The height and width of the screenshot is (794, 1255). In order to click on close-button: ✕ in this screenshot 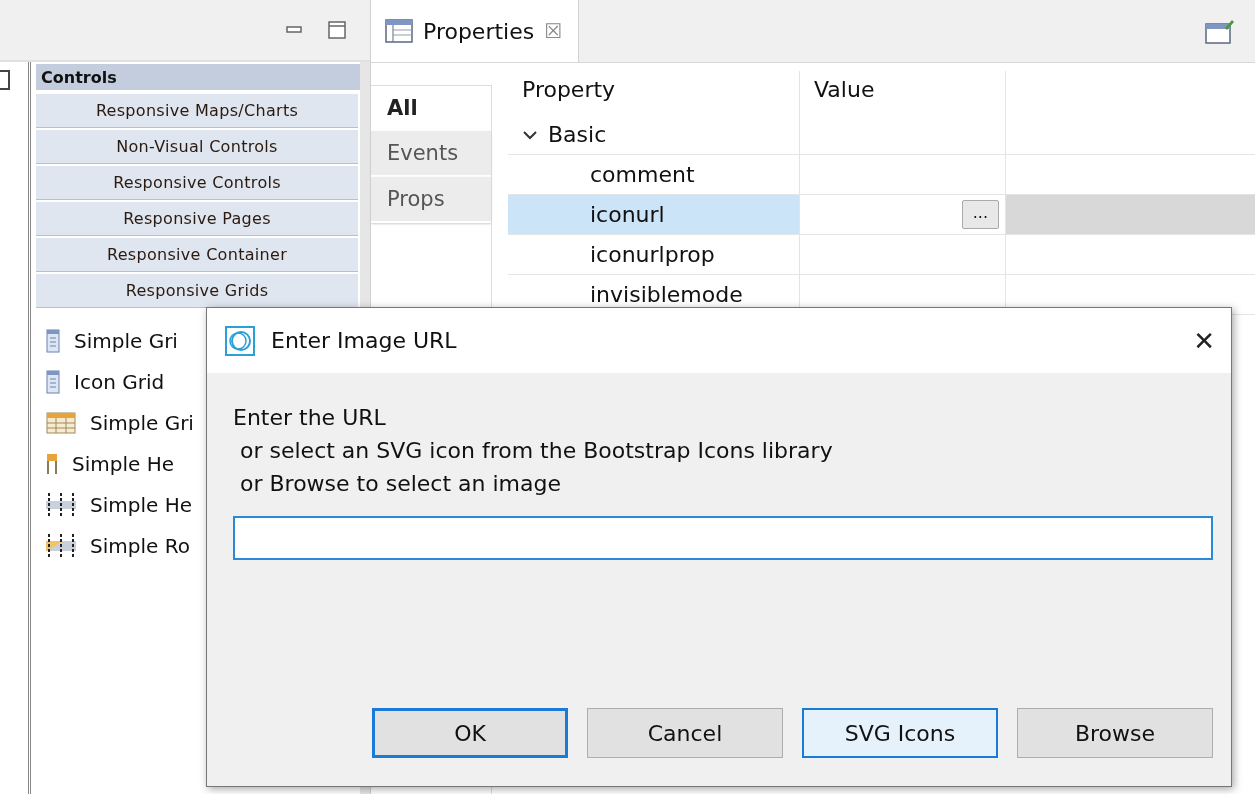, I will do `click(1204, 340)`.